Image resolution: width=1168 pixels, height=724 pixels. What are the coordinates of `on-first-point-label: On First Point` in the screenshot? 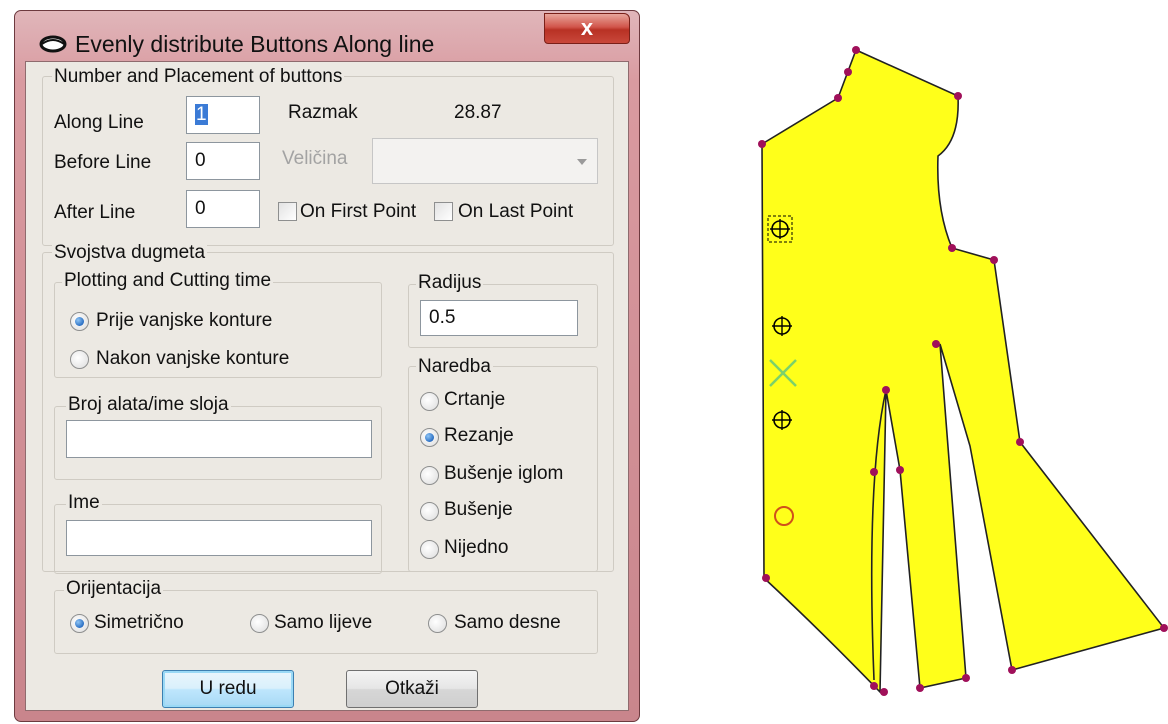 It's located at (358, 212).